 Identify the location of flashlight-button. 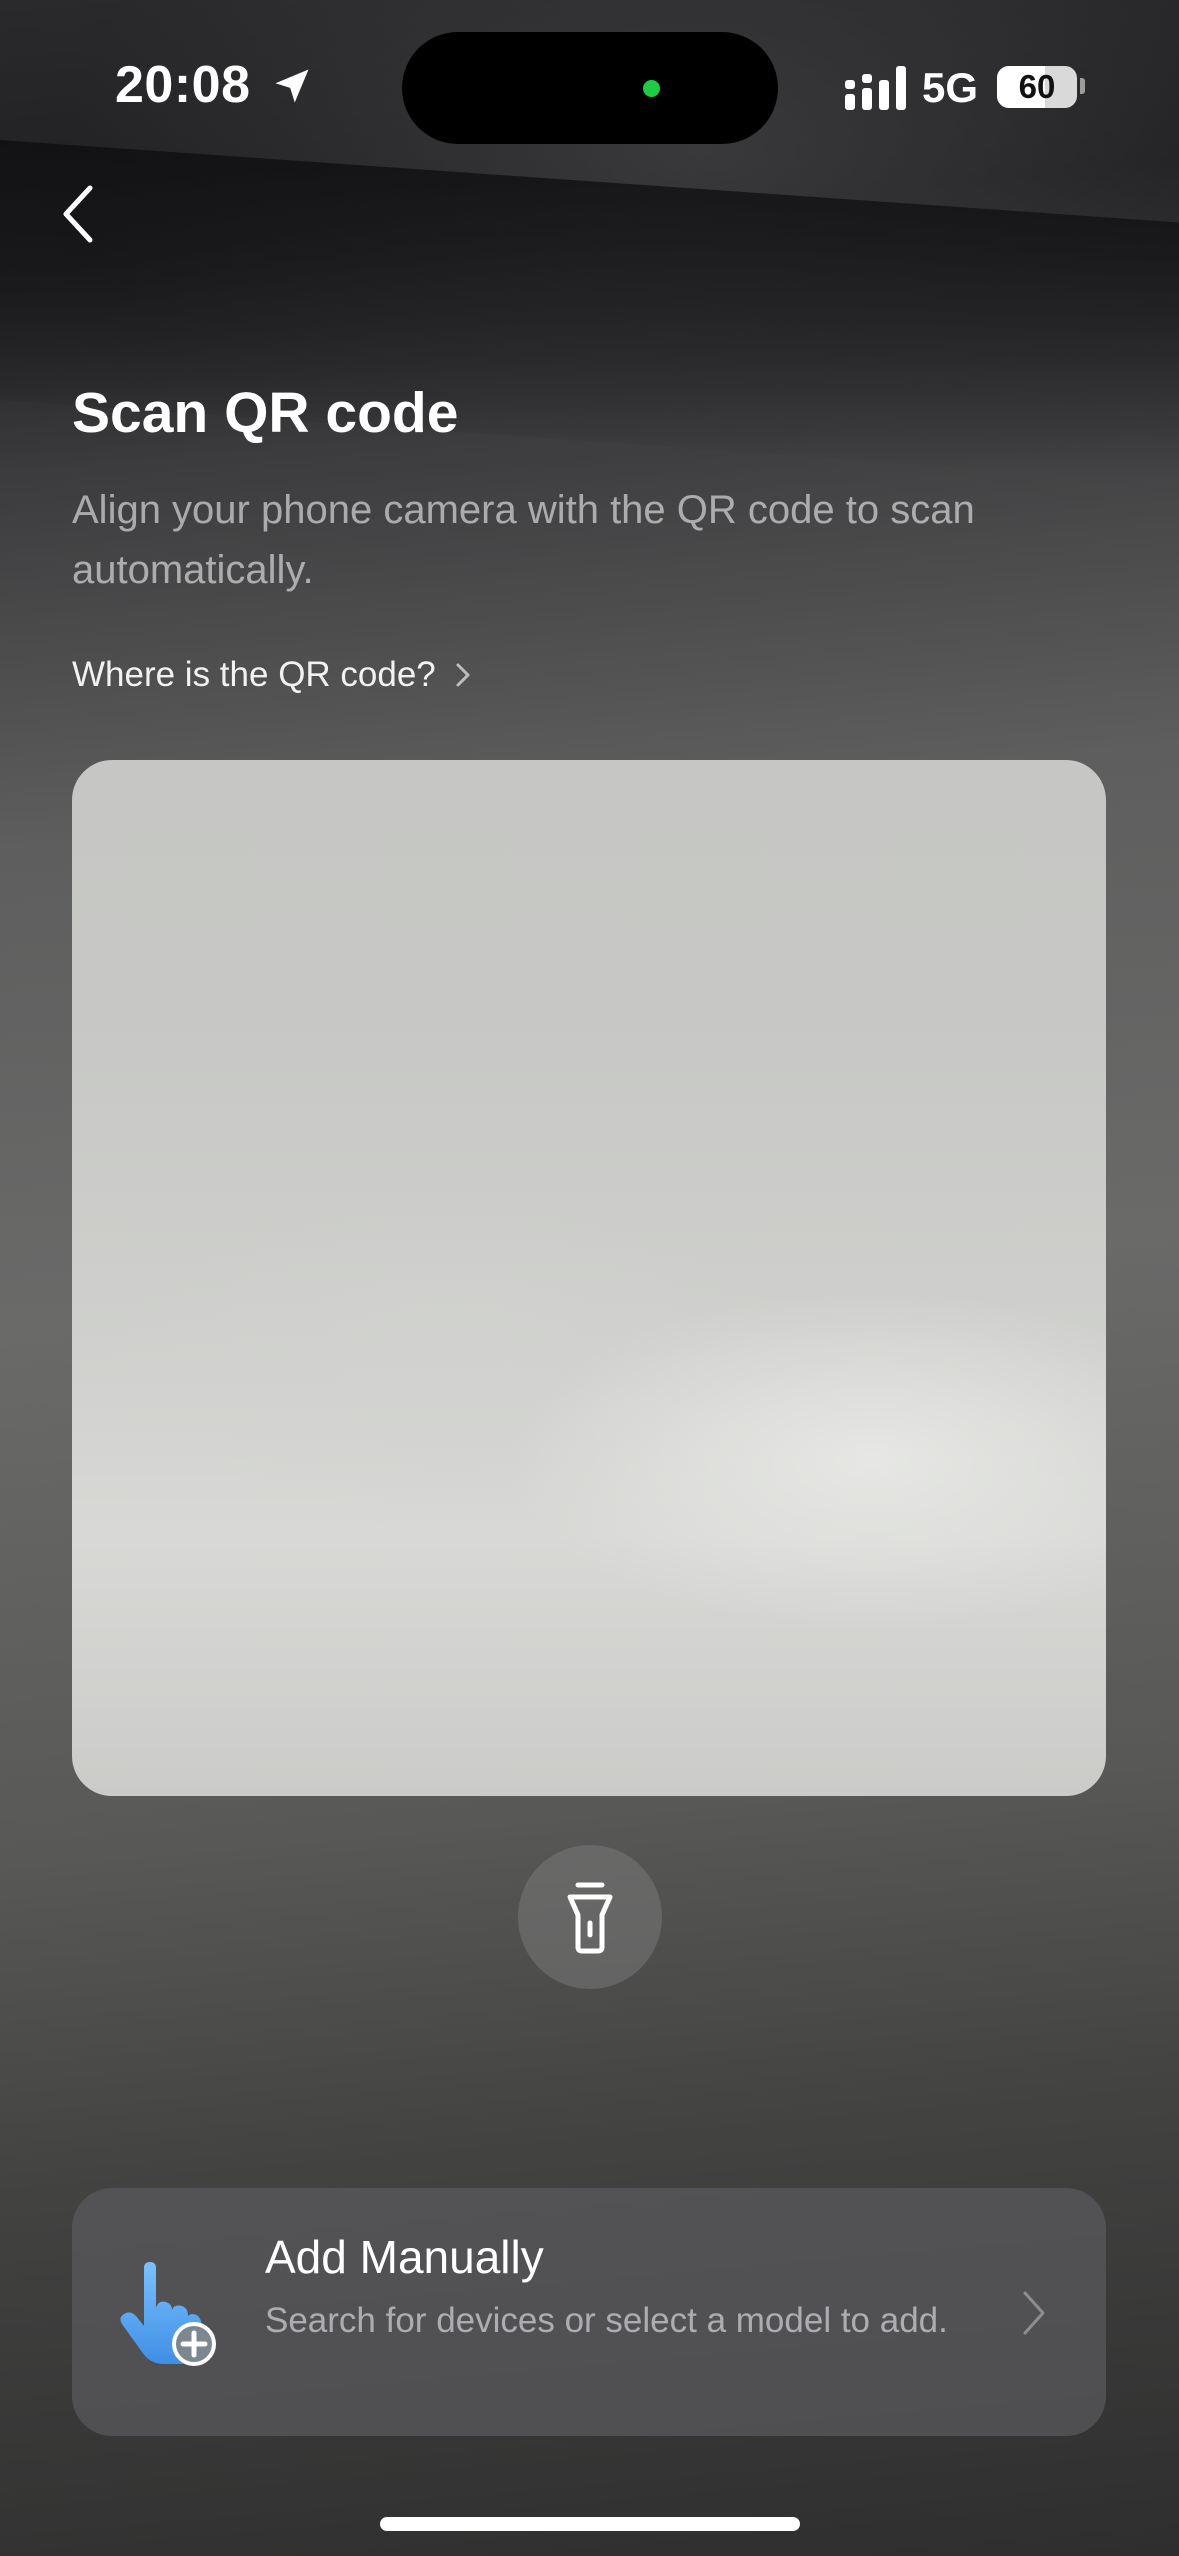
(590, 1917).